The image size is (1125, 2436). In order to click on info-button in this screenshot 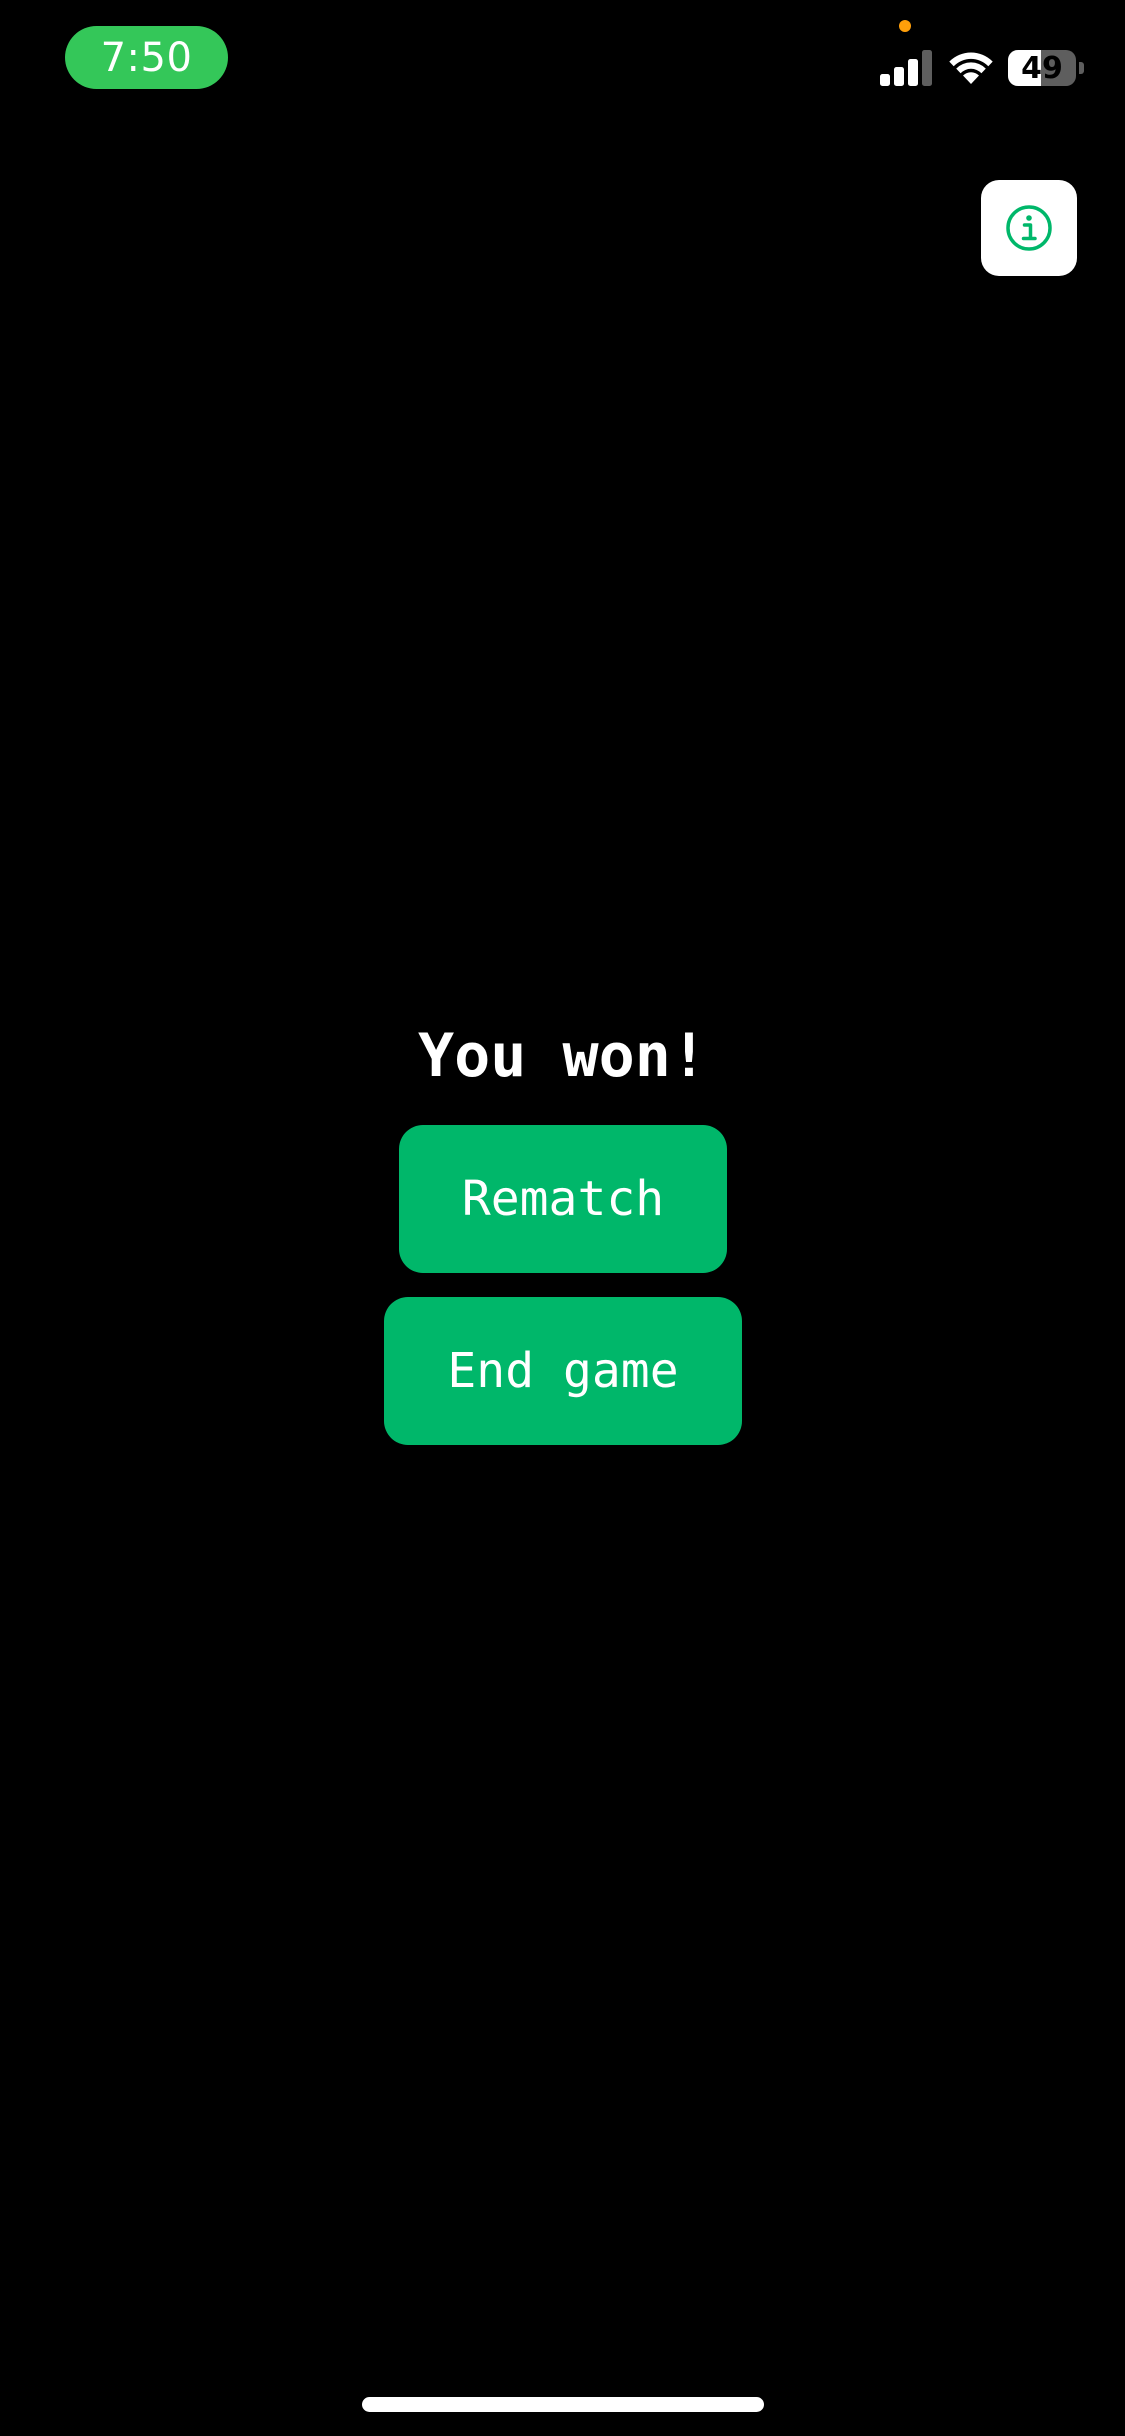, I will do `click(1029, 228)`.